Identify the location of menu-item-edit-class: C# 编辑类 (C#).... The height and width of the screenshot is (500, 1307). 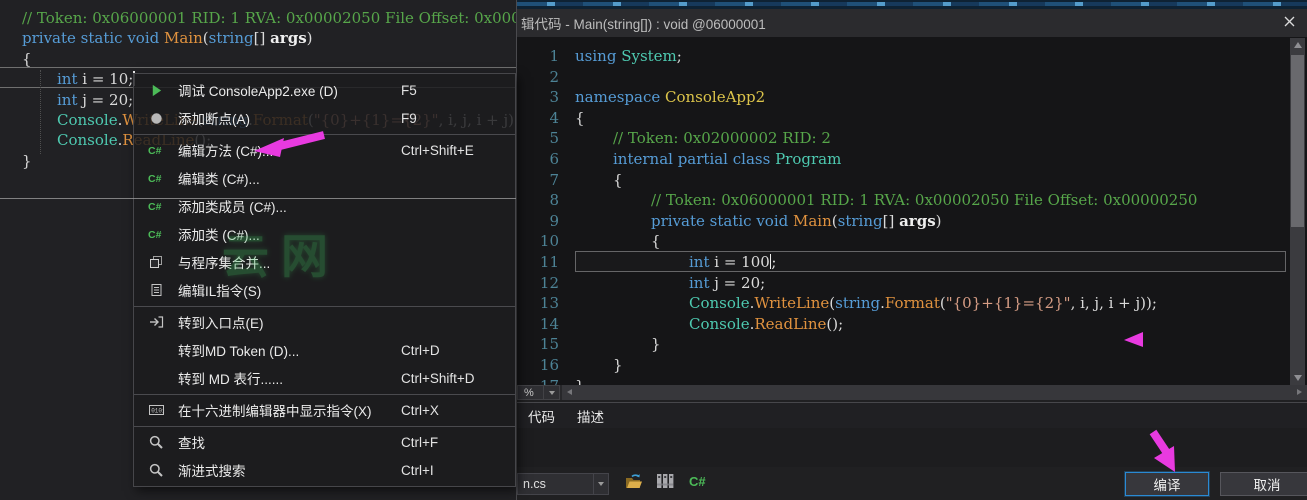
(324, 178).